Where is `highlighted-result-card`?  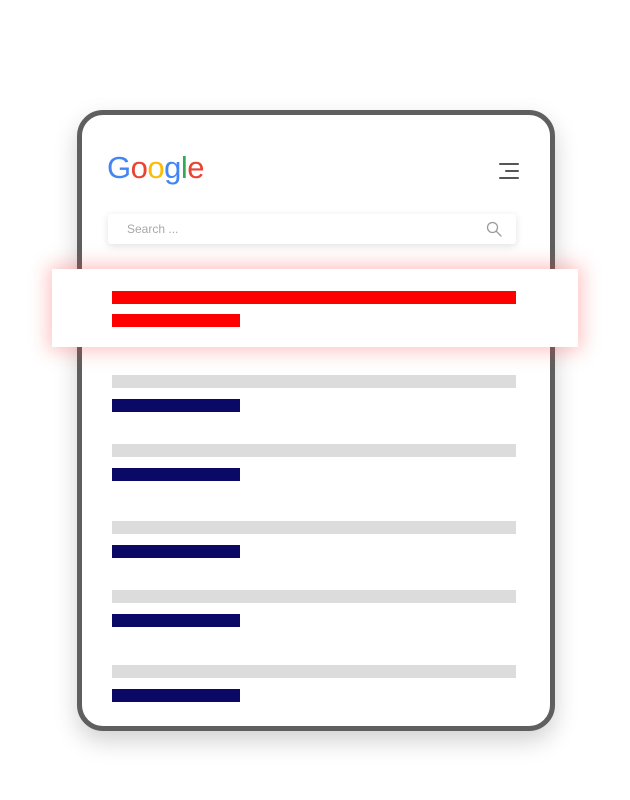
highlighted-result-card is located at coordinates (315, 308).